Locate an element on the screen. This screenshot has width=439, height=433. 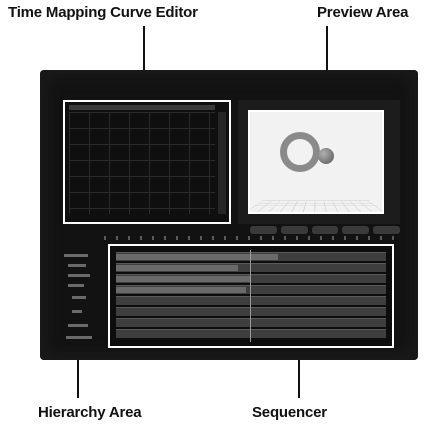
curve-editor-grid is located at coordinates (142, 163).